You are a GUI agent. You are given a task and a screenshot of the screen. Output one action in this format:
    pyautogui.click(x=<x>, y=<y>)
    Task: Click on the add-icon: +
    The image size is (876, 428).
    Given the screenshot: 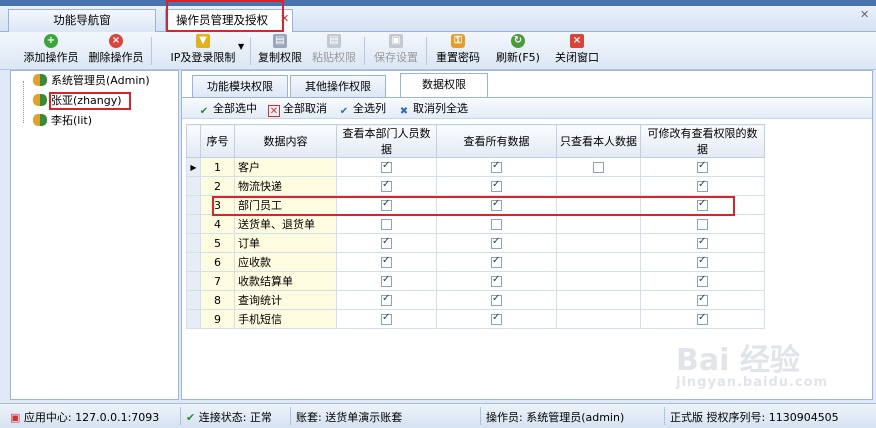 What is the action you would take?
    pyautogui.click(x=51, y=41)
    